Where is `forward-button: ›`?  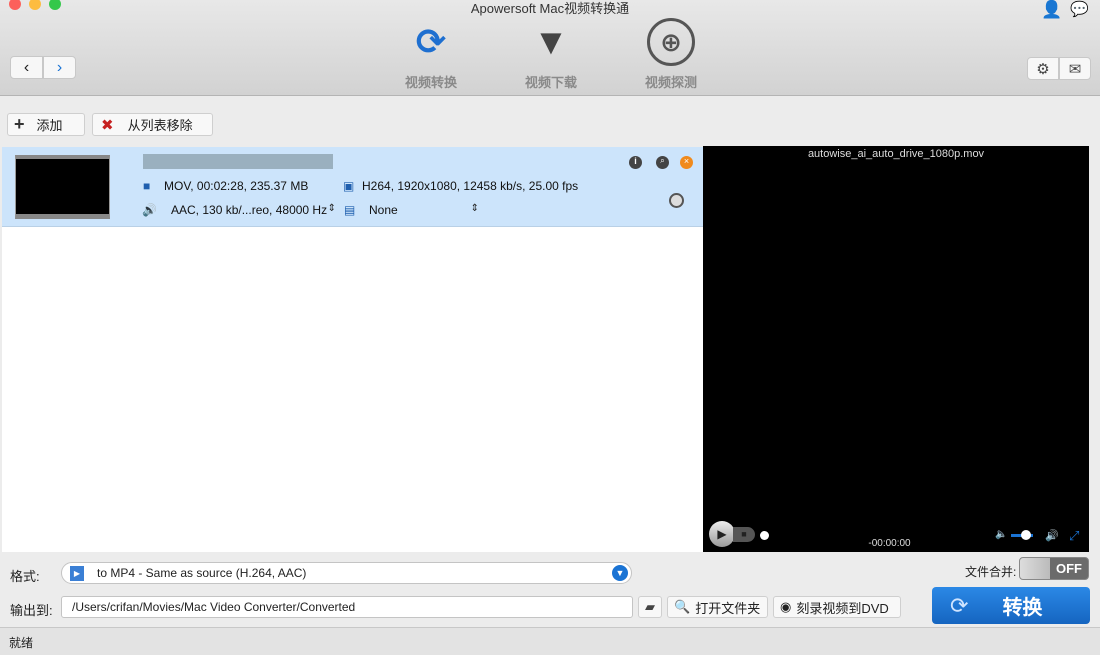
forward-button: › is located at coordinates (59, 67).